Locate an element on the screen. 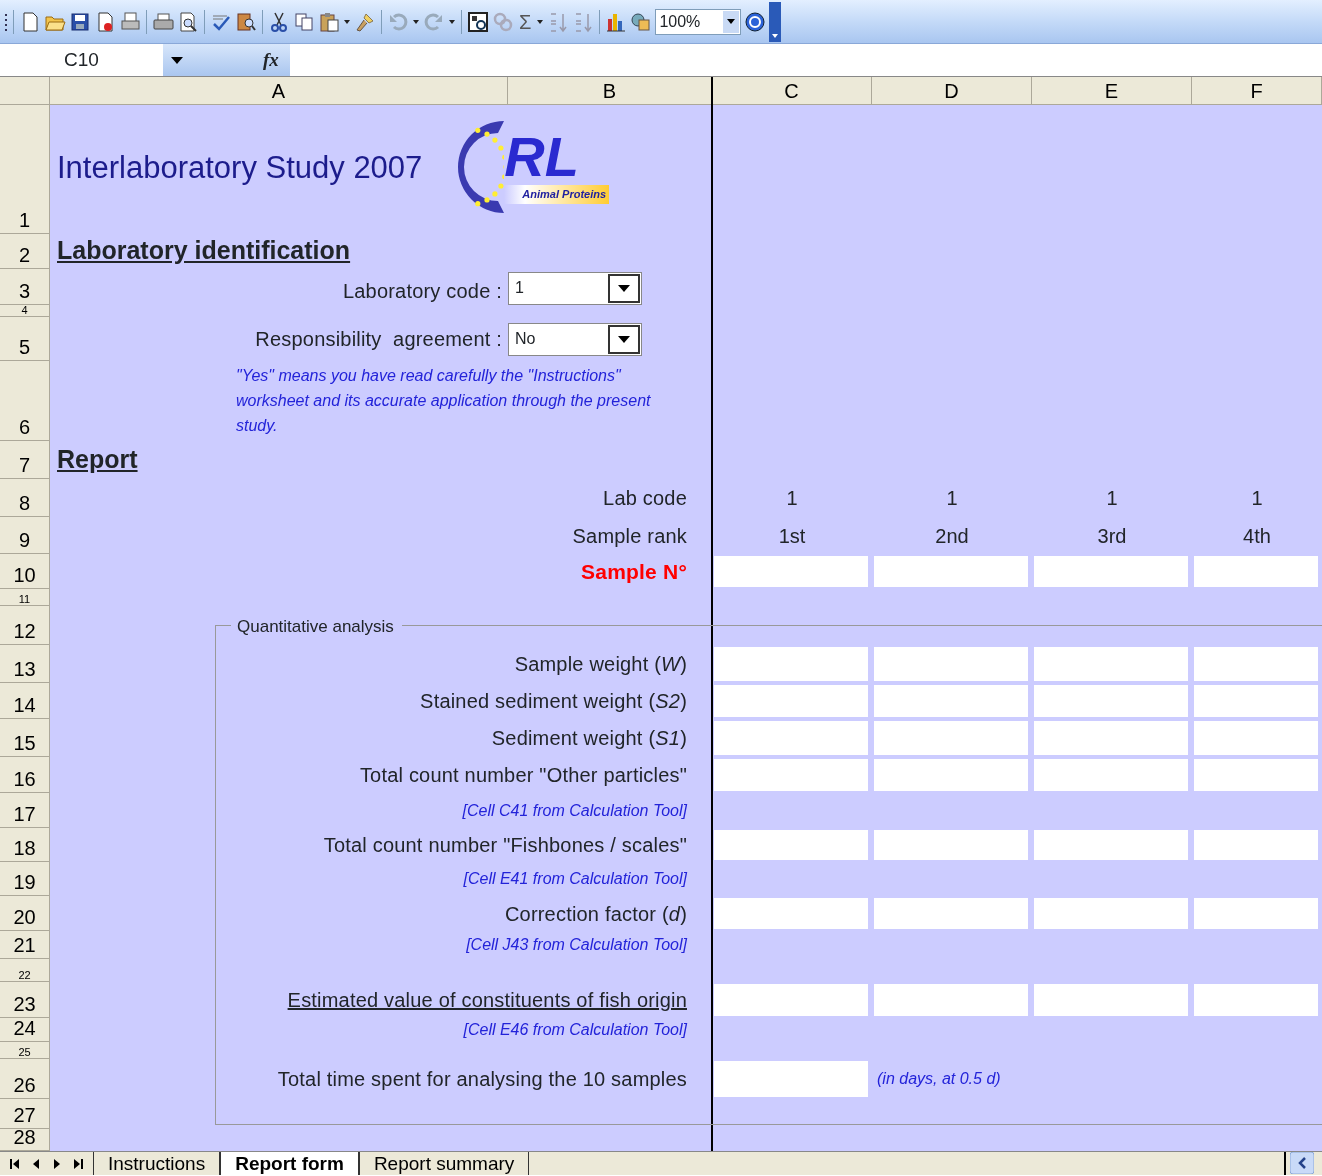 The height and width of the screenshot is (1176, 1322). row-label: Stained sediment weight (S2) is located at coordinates (553, 701).